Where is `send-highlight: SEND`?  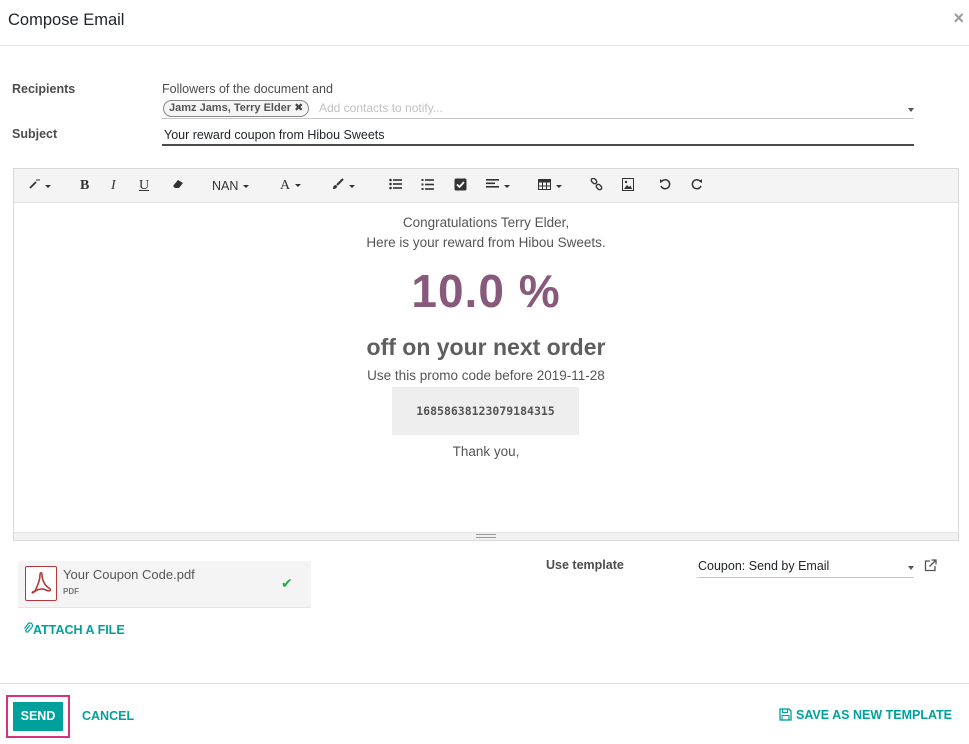 send-highlight: SEND is located at coordinates (38, 716).